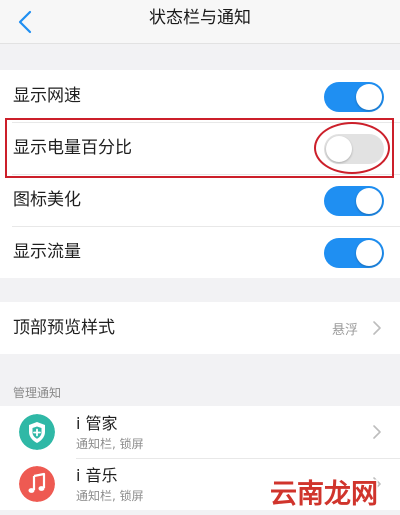 The height and width of the screenshot is (515, 400). I want to click on setting-label: 图标美化, so click(47, 200).